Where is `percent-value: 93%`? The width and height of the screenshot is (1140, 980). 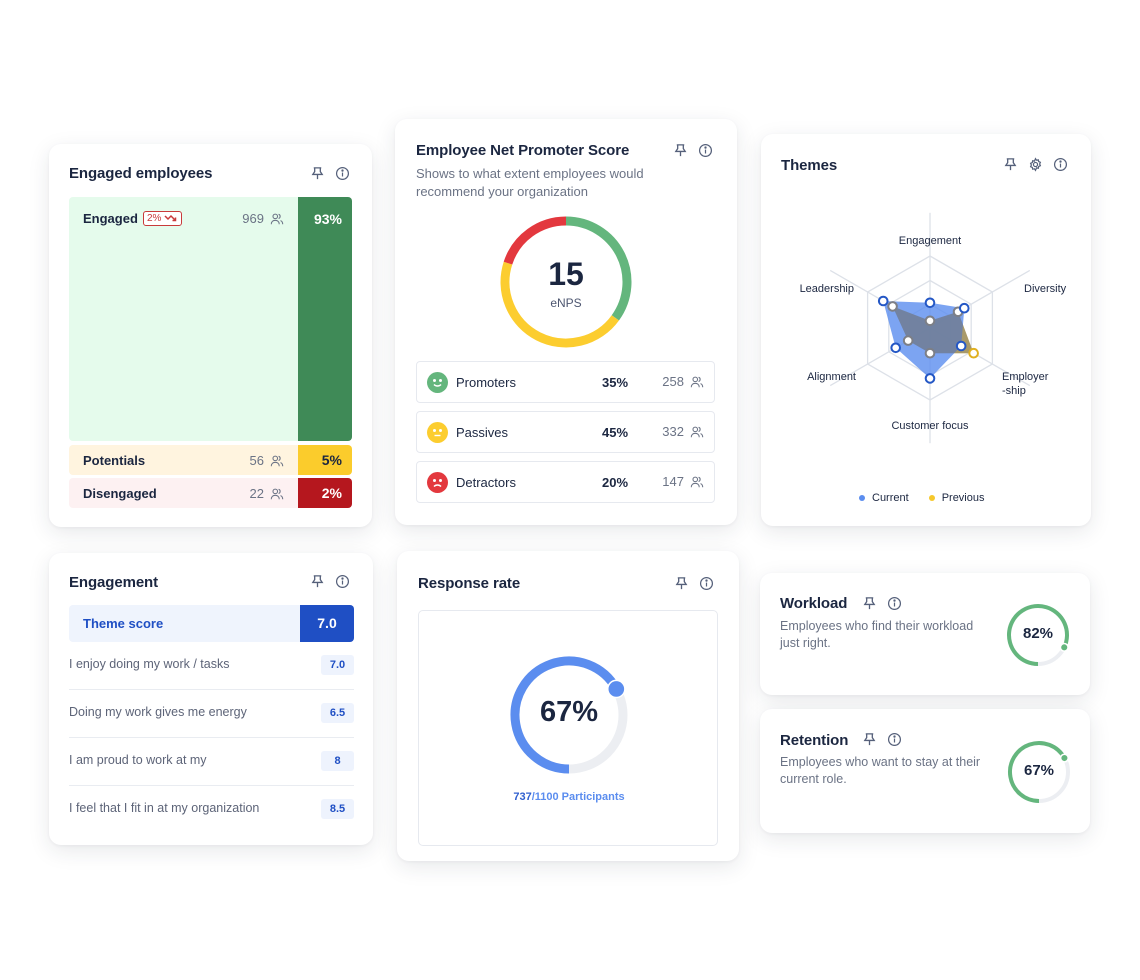
percent-value: 93% is located at coordinates (327, 219).